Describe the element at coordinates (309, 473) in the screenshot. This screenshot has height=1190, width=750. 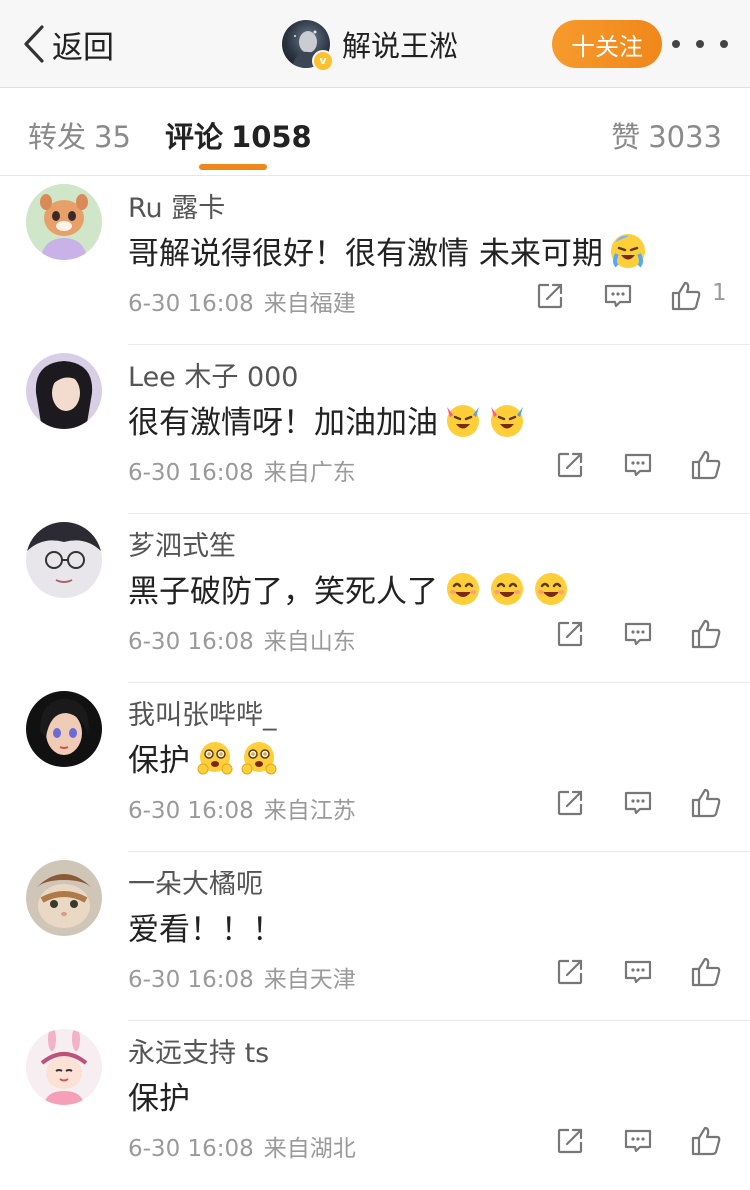
I see `comment-source: 来自广东` at that location.